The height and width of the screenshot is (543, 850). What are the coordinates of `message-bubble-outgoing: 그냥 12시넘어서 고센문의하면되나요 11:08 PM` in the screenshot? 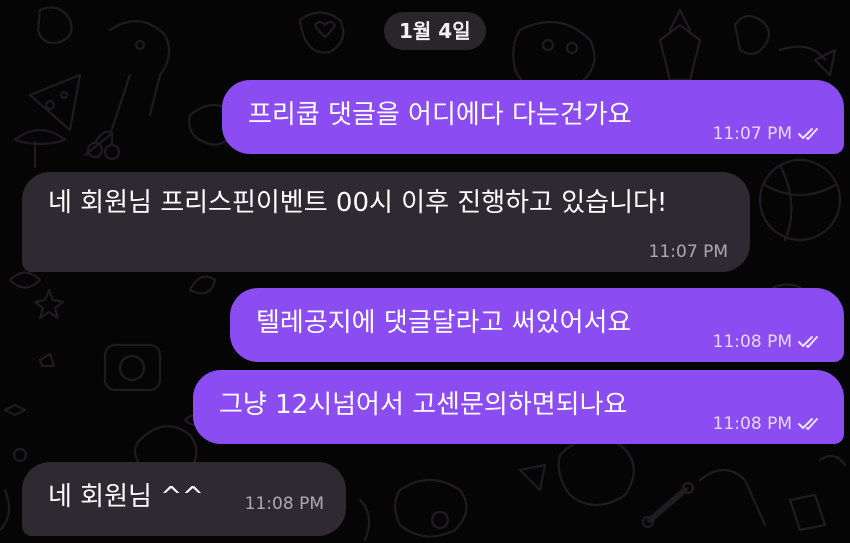 It's located at (518, 407).